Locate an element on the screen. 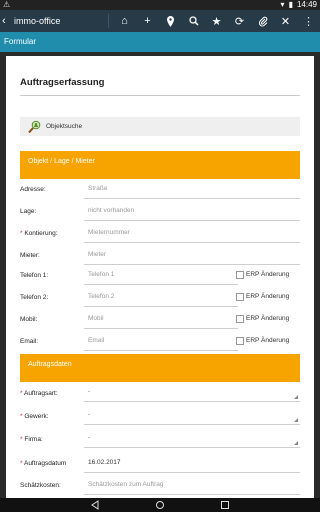 This screenshot has height=512, width=320. field-label-text: Auftragsdatum is located at coordinates (45, 463).